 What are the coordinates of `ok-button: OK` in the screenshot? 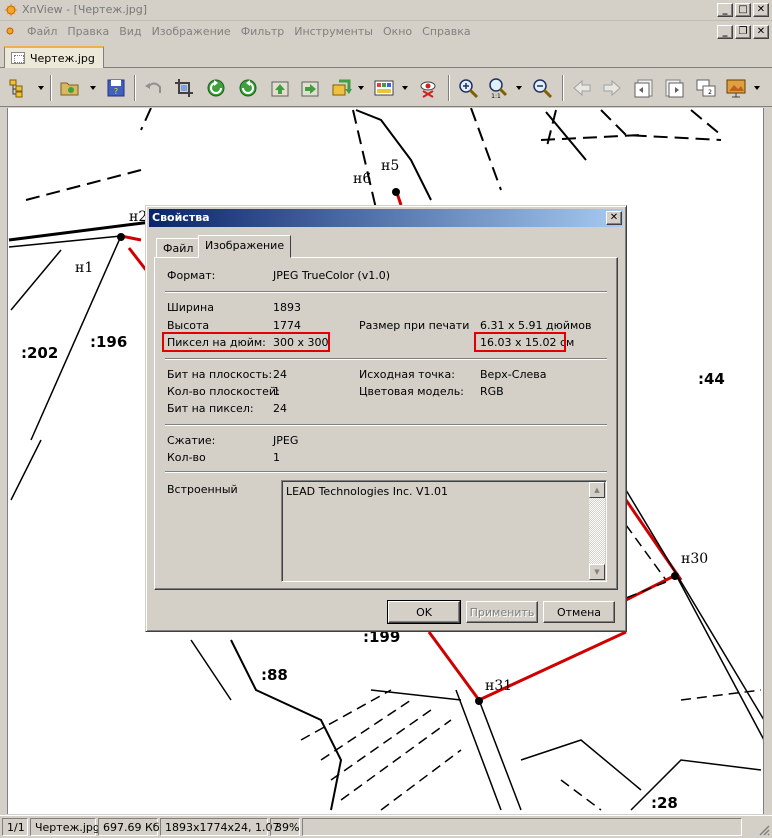 It's located at (424, 612).